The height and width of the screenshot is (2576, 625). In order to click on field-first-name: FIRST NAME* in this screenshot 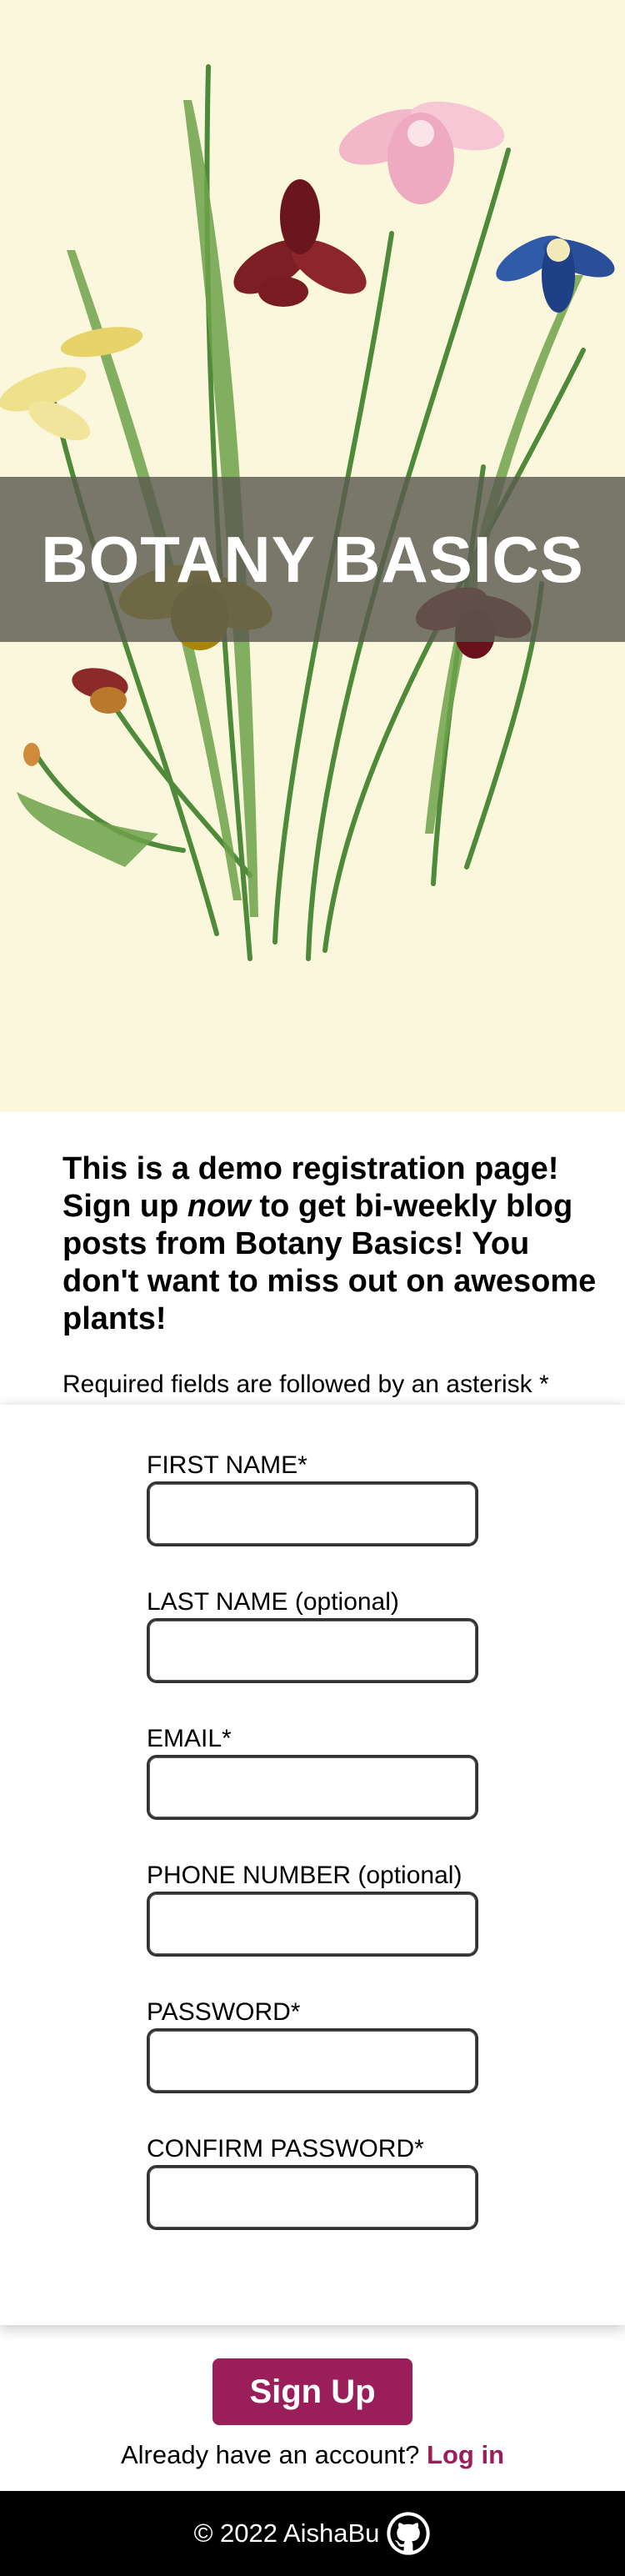, I will do `click(386, 1519)`.